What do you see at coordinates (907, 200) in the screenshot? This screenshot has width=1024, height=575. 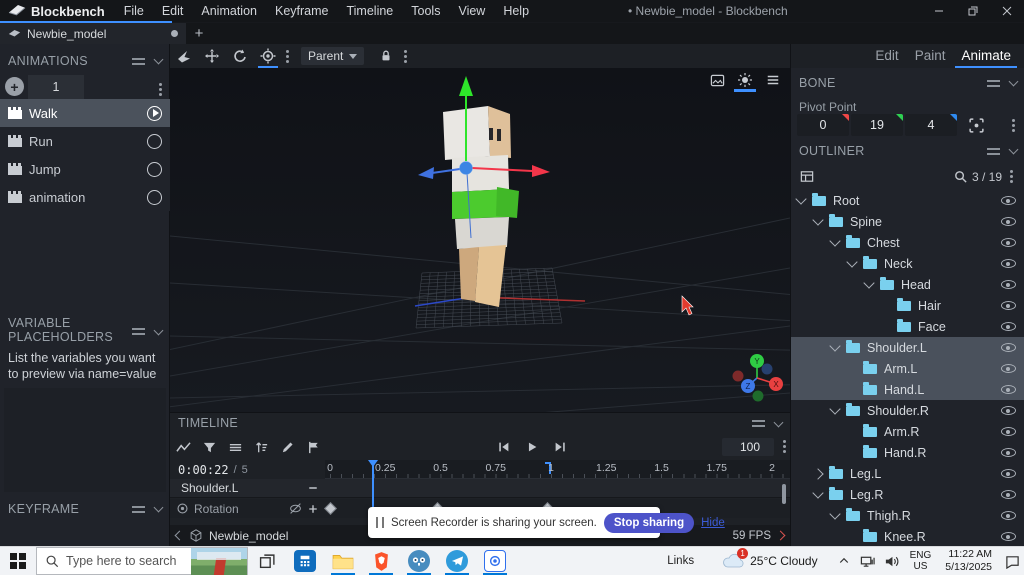 I see `outliner-node-root: Root` at bounding box center [907, 200].